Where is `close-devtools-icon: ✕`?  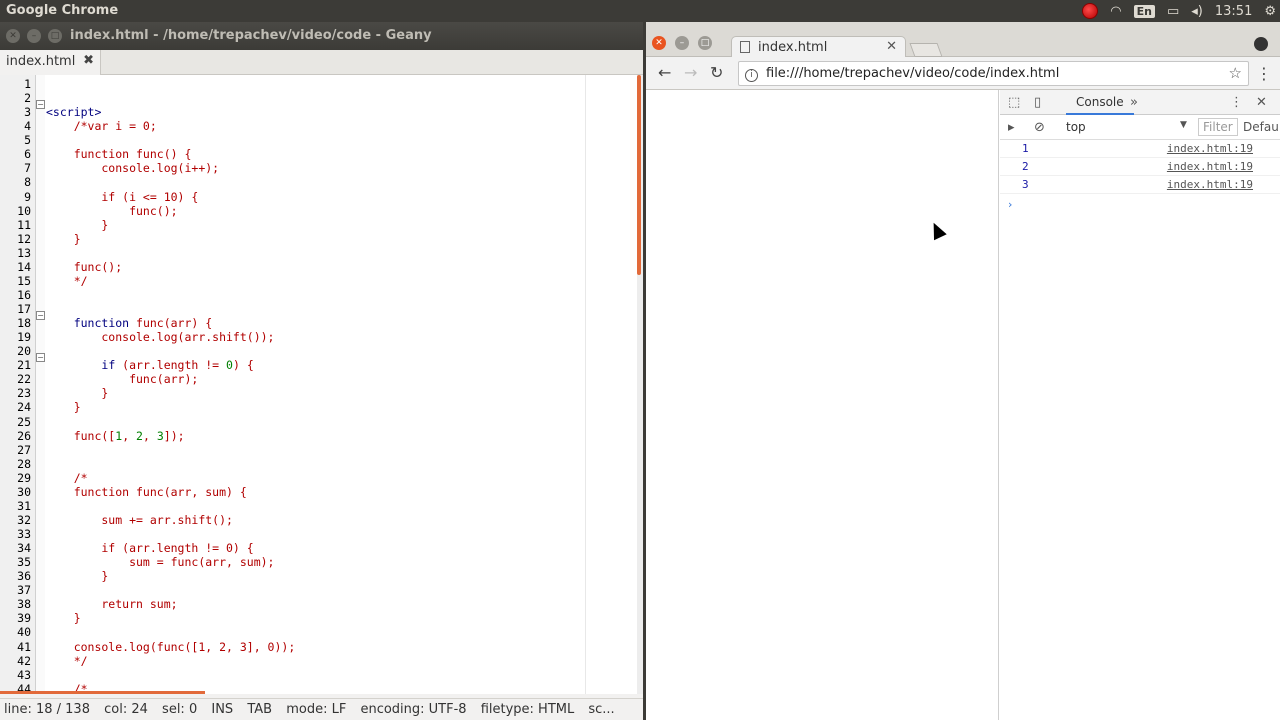 close-devtools-icon: ✕ is located at coordinates (1261, 102).